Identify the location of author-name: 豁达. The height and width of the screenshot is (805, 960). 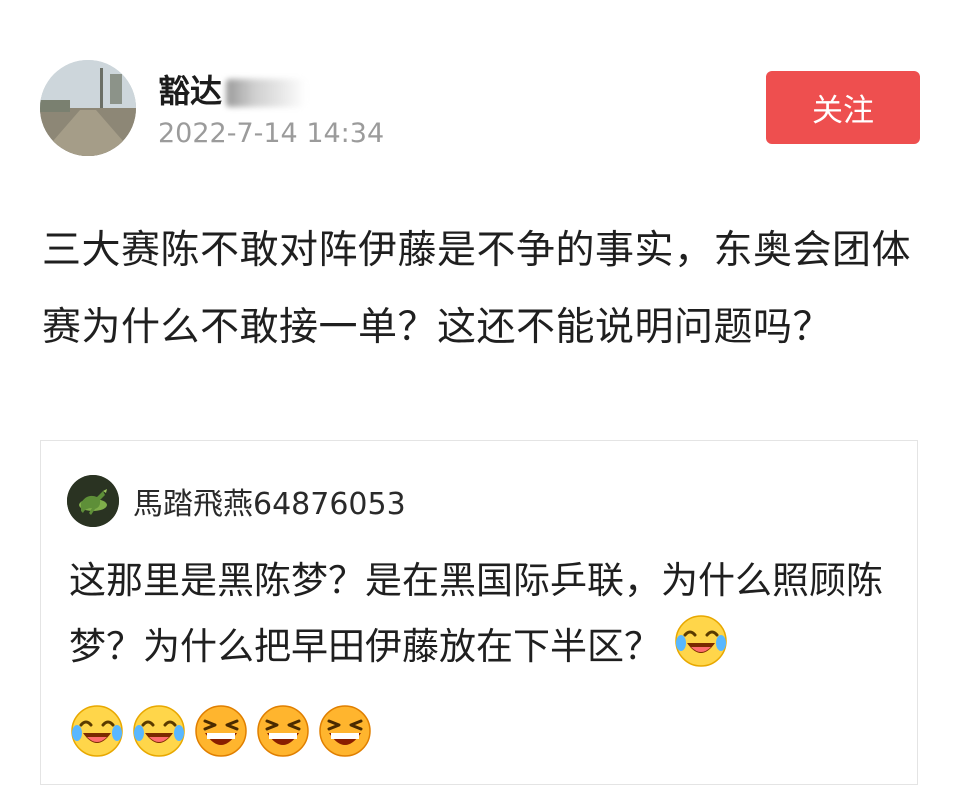
(232, 89).